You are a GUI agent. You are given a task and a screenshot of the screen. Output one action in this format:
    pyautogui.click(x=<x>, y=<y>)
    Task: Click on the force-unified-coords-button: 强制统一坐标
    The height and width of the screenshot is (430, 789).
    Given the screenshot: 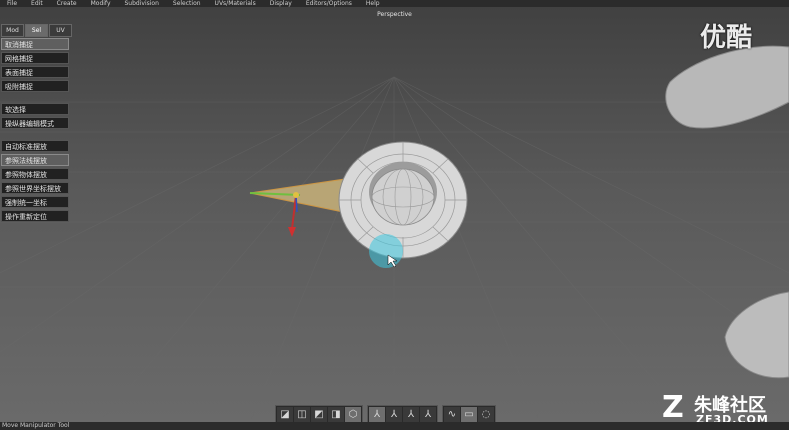 What is the action you would take?
    pyautogui.click(x=35, y=202)
    